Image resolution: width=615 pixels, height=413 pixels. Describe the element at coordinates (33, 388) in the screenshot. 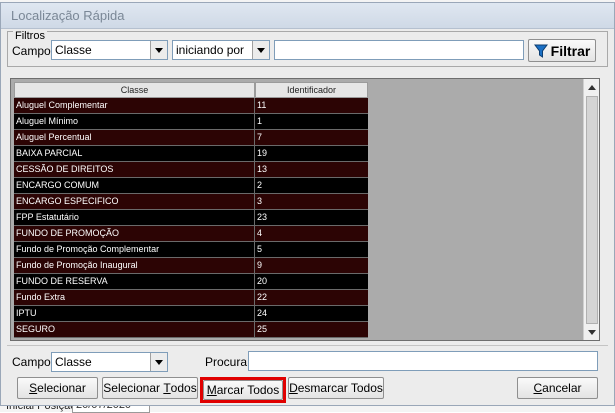

I see `selecionar-accel: S` at that location.